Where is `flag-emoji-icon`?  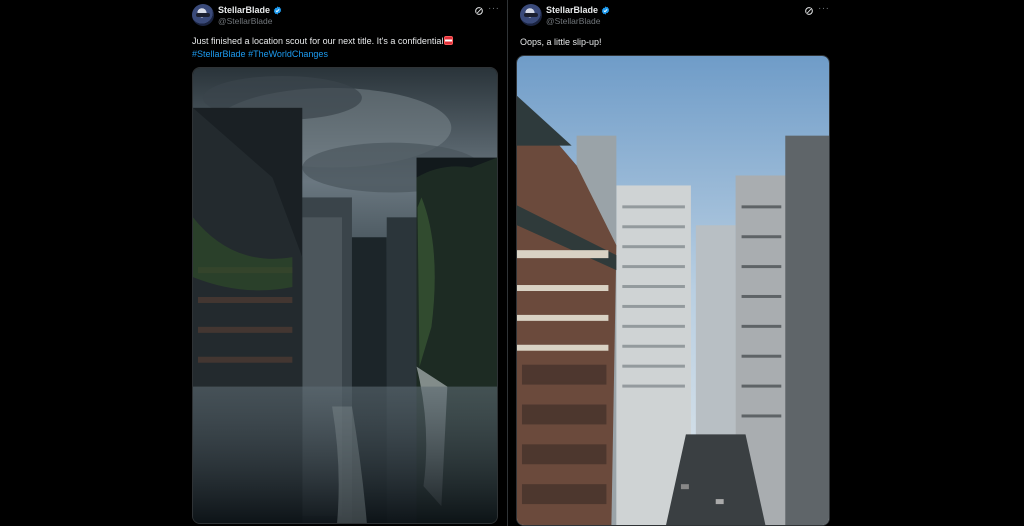 flag-emoji-icon is located at coordinates (449, 40).